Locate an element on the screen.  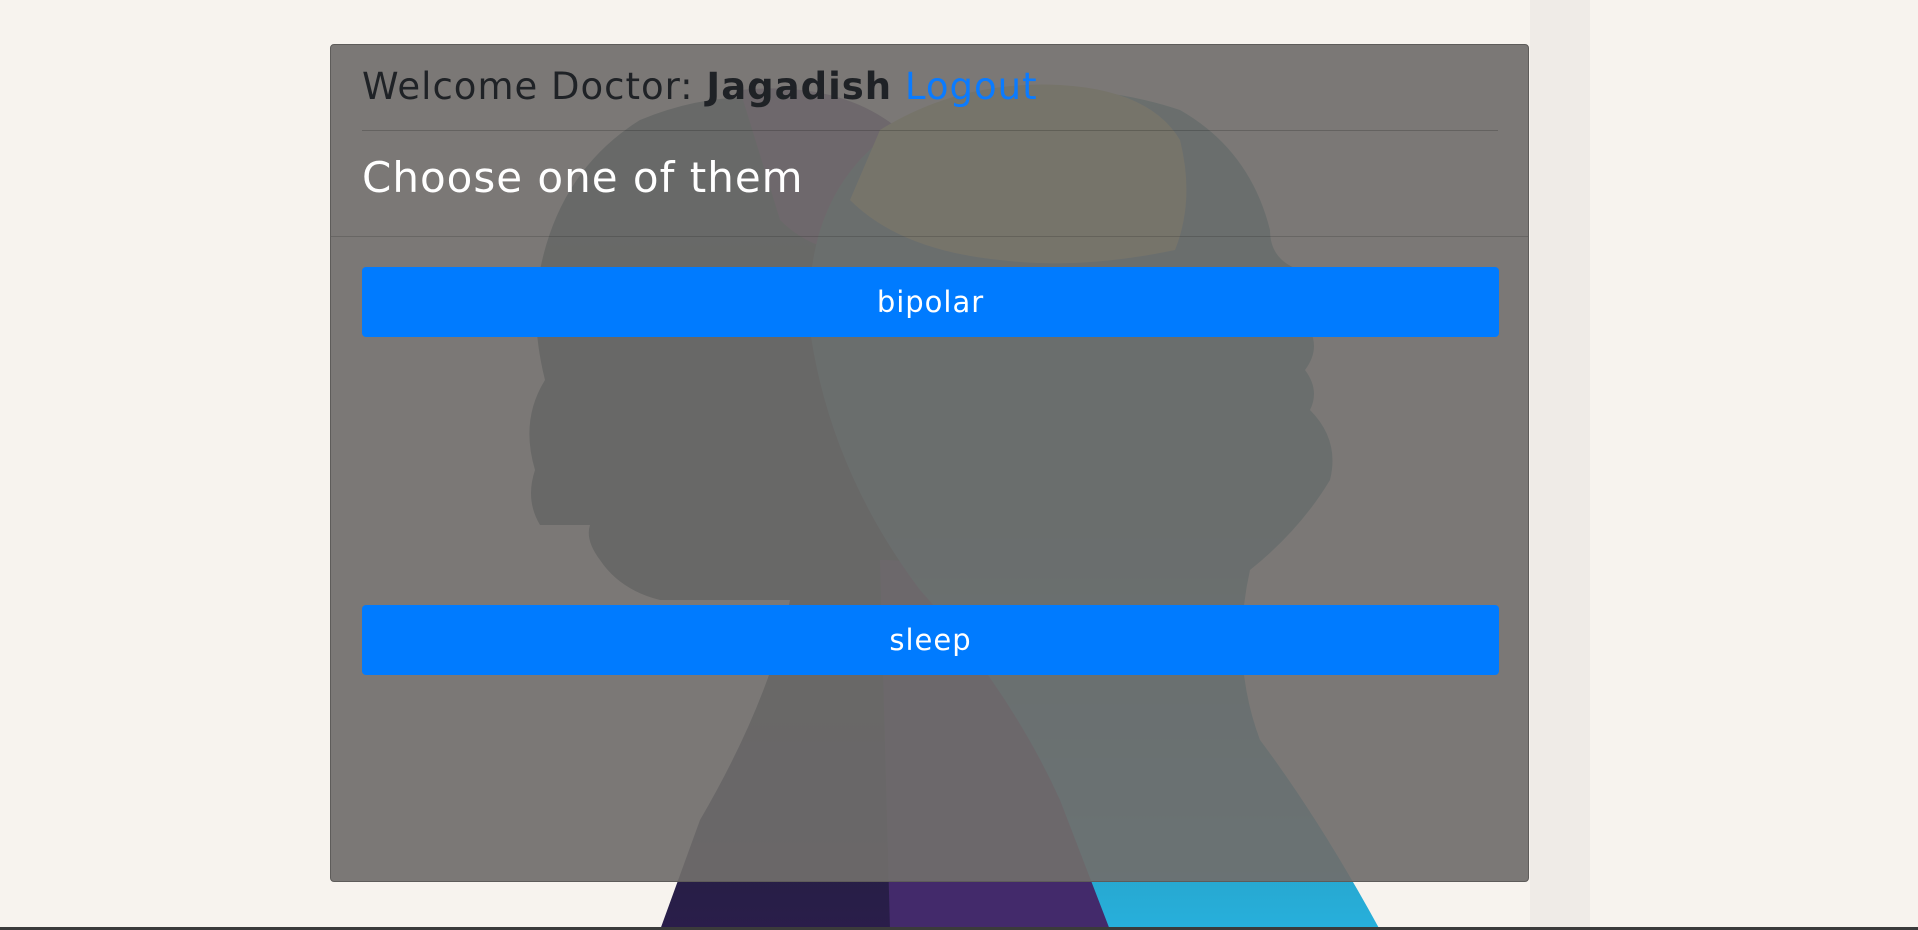
bipolar-button: bipolar is located at coordinates (930, 302).